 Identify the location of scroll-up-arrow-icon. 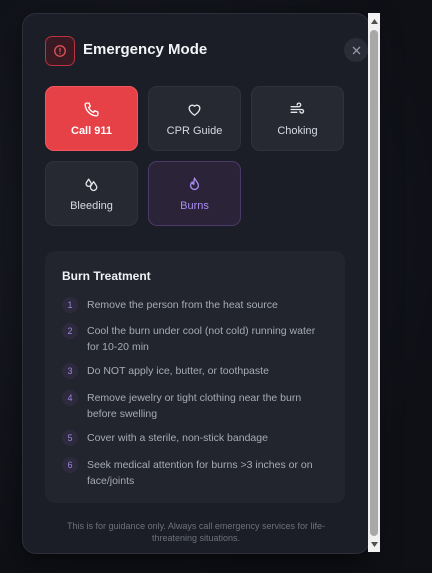
(374, 21).